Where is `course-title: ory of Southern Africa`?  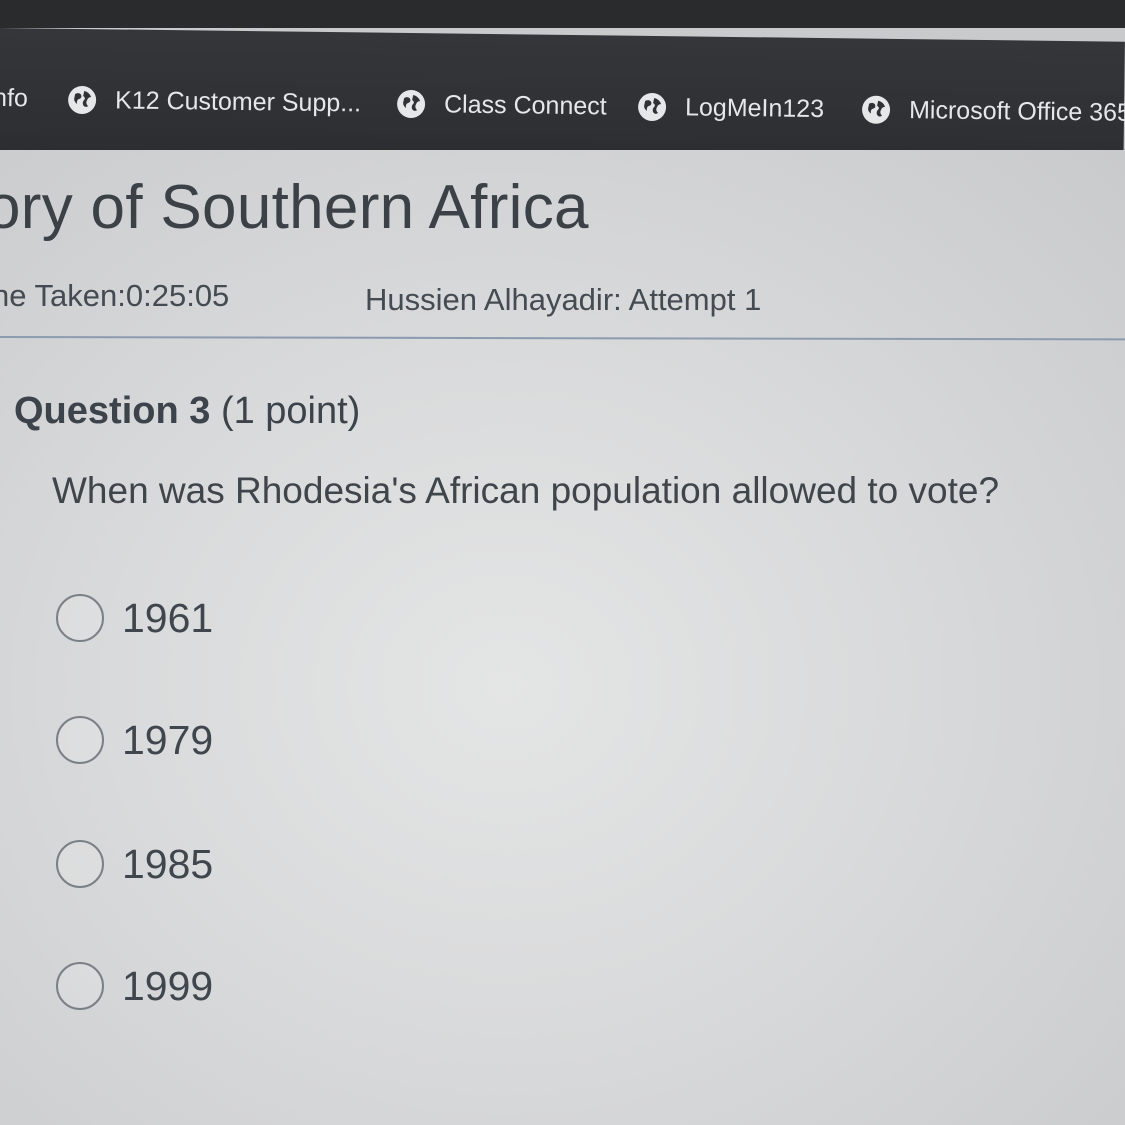 course-title: ory of Southern Africa is located at coordinates (294, 207).